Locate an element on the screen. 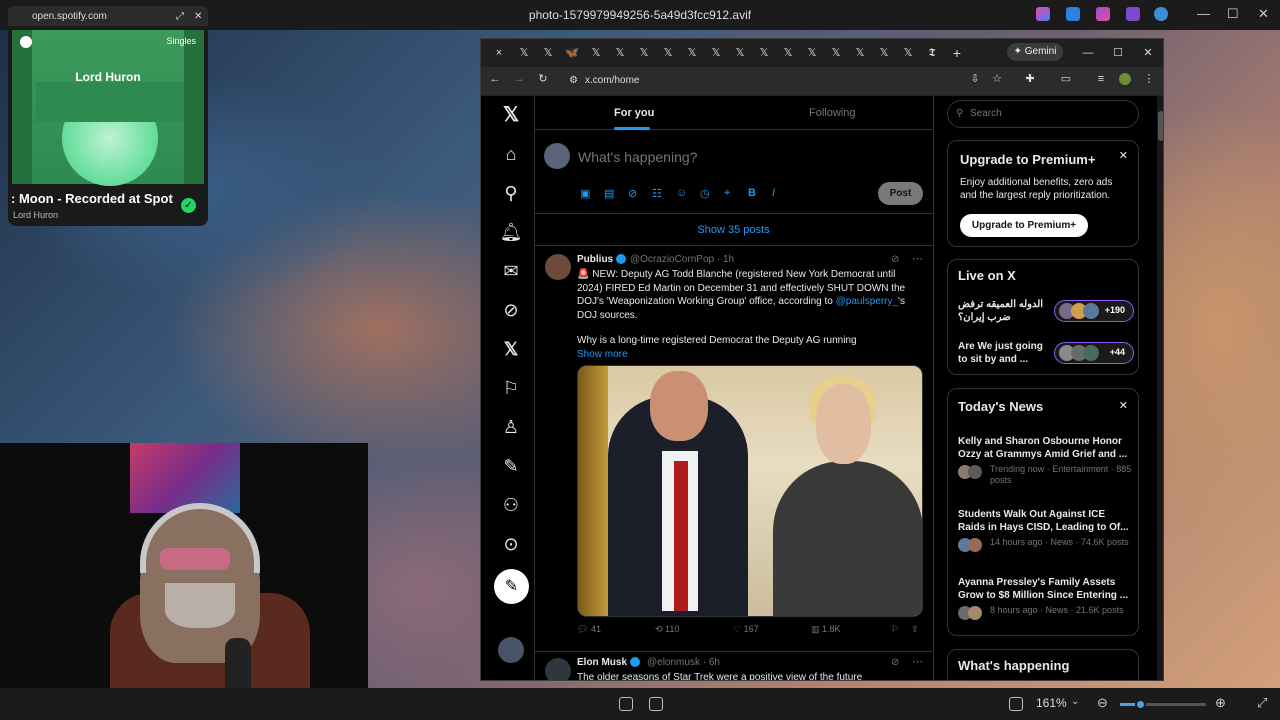  upgrade-premium-button: Upgrade to Premium+ is located at coordinates (1024, 225).